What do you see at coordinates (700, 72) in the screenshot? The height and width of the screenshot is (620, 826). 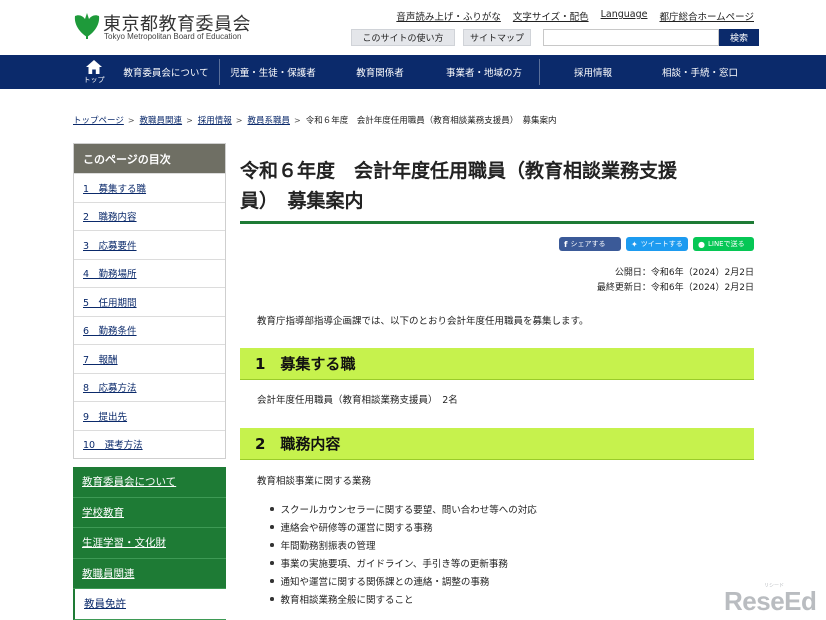 I see `gnav-item-consultation: 相談・手続・窓口` at bounding box center [700, 72].